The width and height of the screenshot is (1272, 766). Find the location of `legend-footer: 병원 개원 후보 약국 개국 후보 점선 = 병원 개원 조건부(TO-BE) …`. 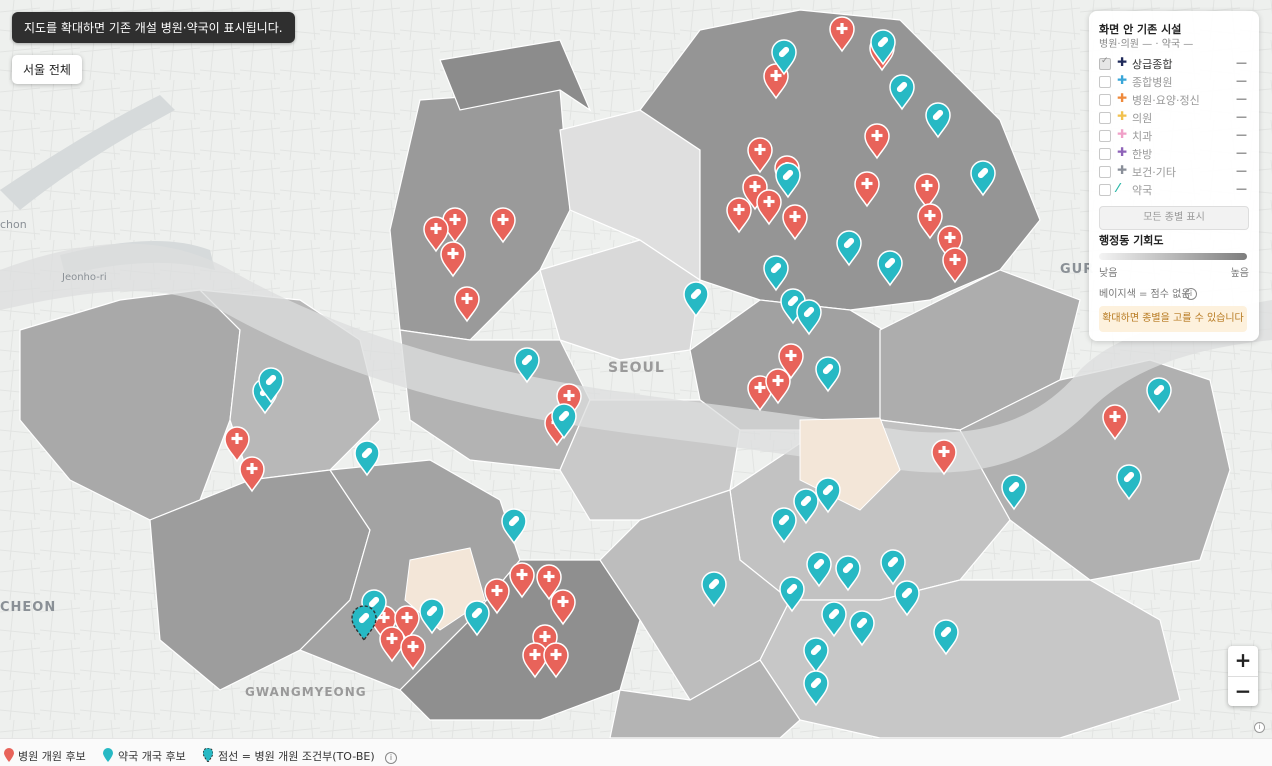

legend-footer: 병원 개원 후보 약국 개국 후보 점선 = 병원 개원 조건부(TO-BE) … is located at coordinates (636, 752).